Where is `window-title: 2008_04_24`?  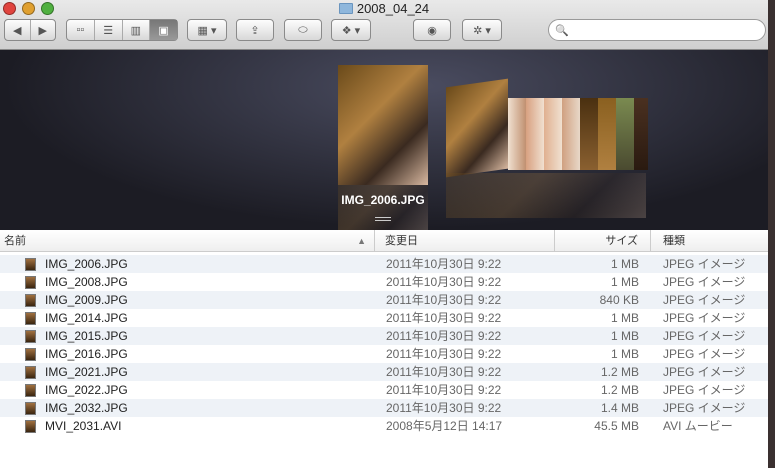 window-title: 2008_04_24 is located at coordinates (384, 8).